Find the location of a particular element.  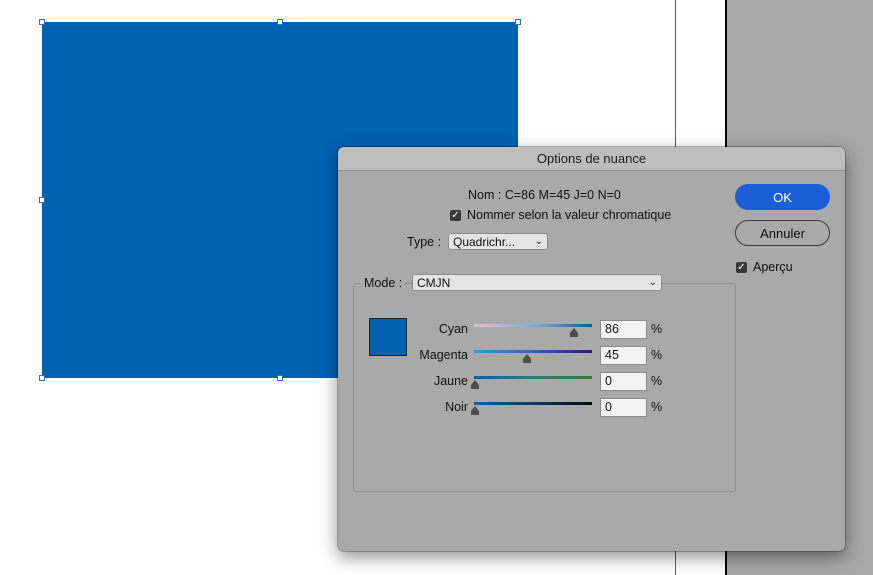

magenta-input: 45 is located at coordinates (623, 355).